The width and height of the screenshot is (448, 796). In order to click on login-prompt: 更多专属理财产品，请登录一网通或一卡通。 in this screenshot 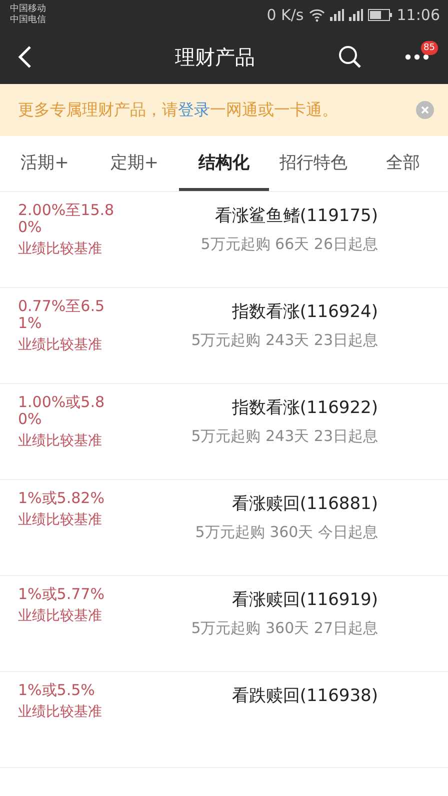, I will do `click(178, 110)`.